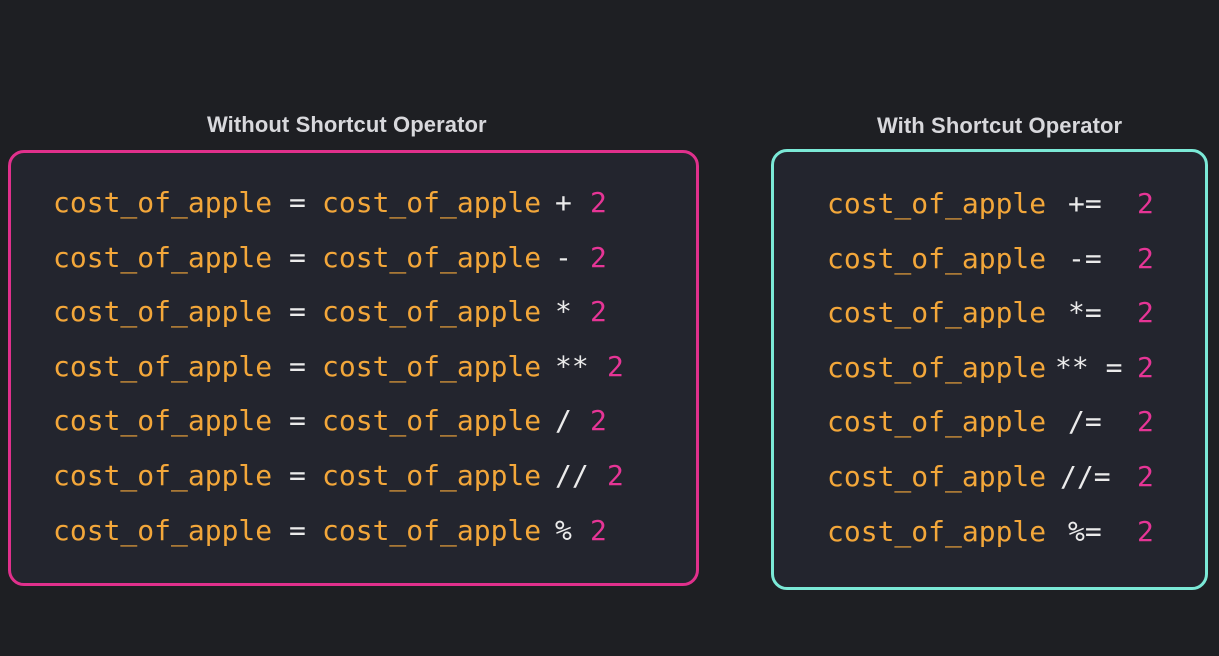  I want to click on left-code-line: cost_of_apple = cost_of_apple * 2, so click(353, 312).